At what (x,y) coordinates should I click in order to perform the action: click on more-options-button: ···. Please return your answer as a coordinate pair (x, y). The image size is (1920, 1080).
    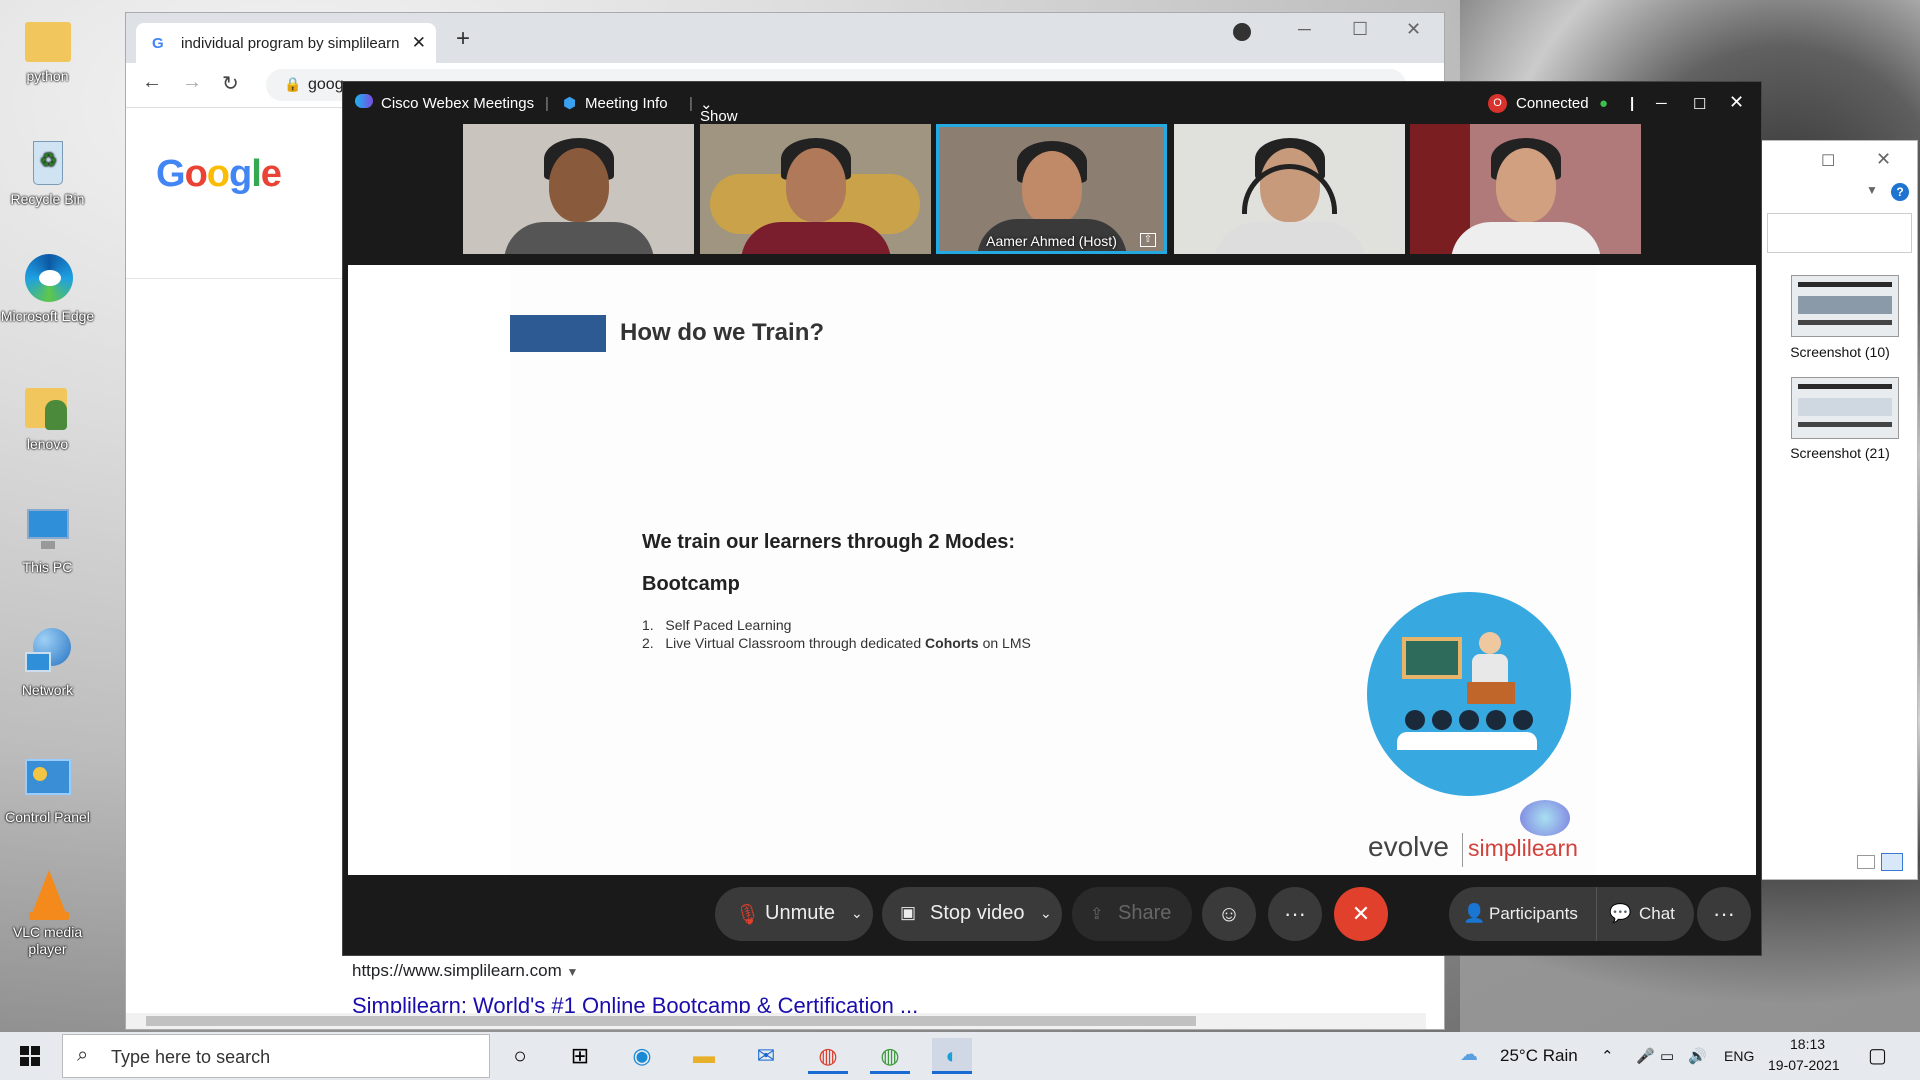
    Looking at the image, I should click on (1295, 914).